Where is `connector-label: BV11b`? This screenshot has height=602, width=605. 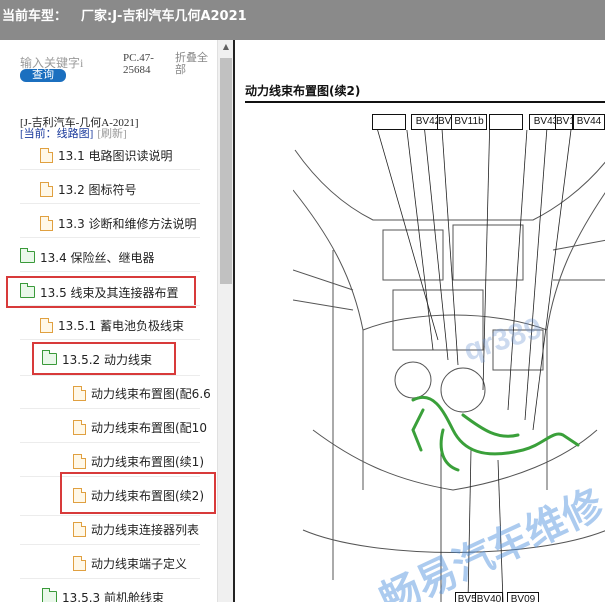
connector-label: BV11b is located at coordinates (469, 122).